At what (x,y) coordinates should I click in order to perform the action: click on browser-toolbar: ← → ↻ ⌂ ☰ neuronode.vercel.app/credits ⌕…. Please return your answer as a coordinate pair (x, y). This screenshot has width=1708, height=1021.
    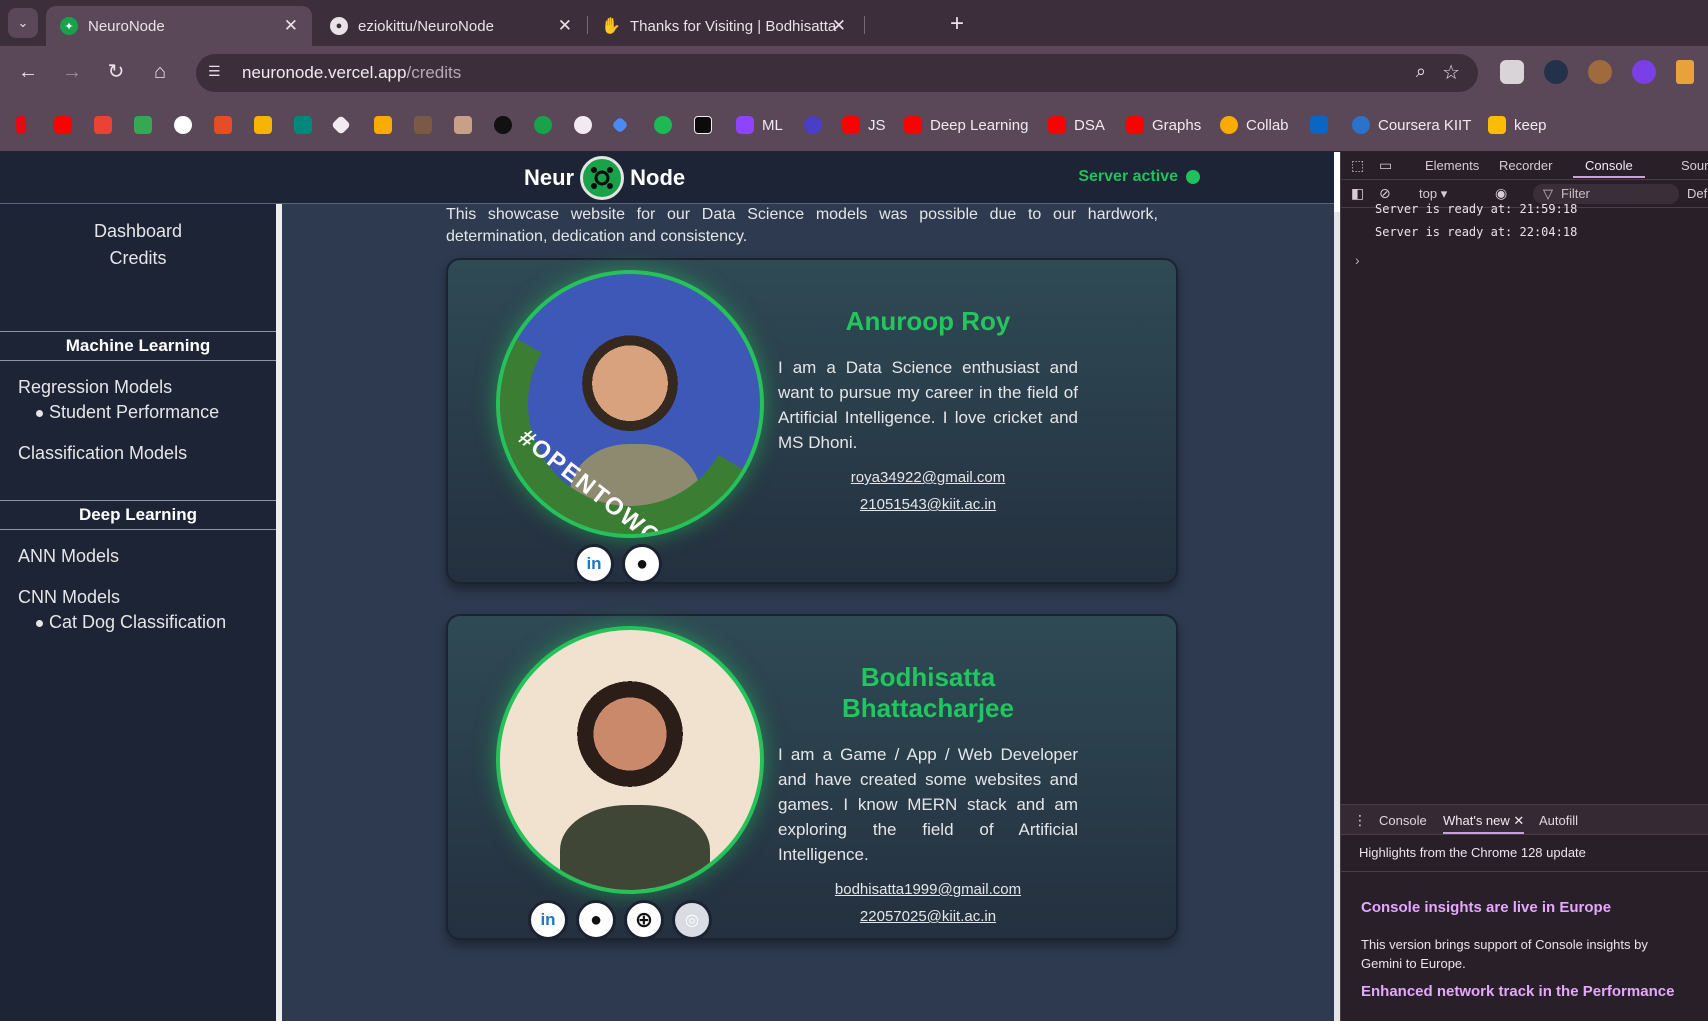
    Looking at the image, I should click on (854, 72).